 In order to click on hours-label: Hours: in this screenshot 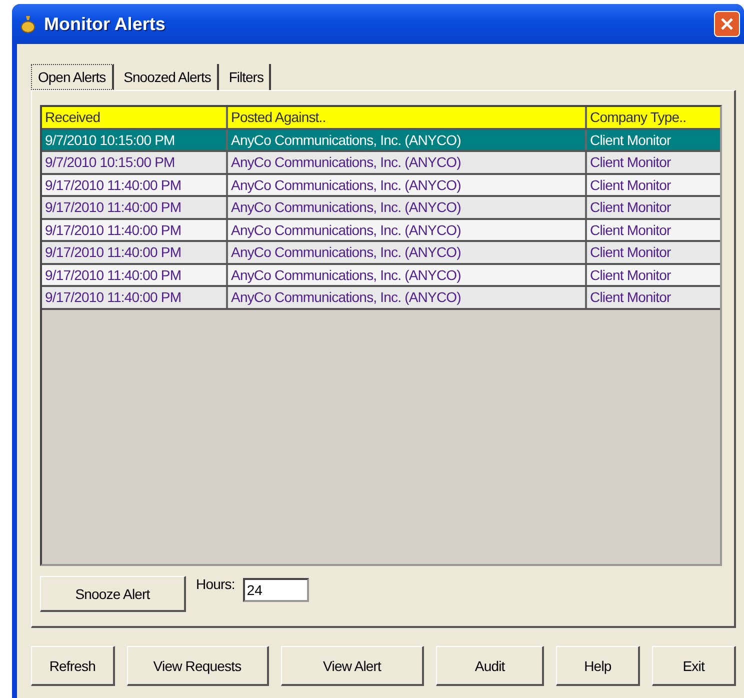, I will do `click(215, 584)`.